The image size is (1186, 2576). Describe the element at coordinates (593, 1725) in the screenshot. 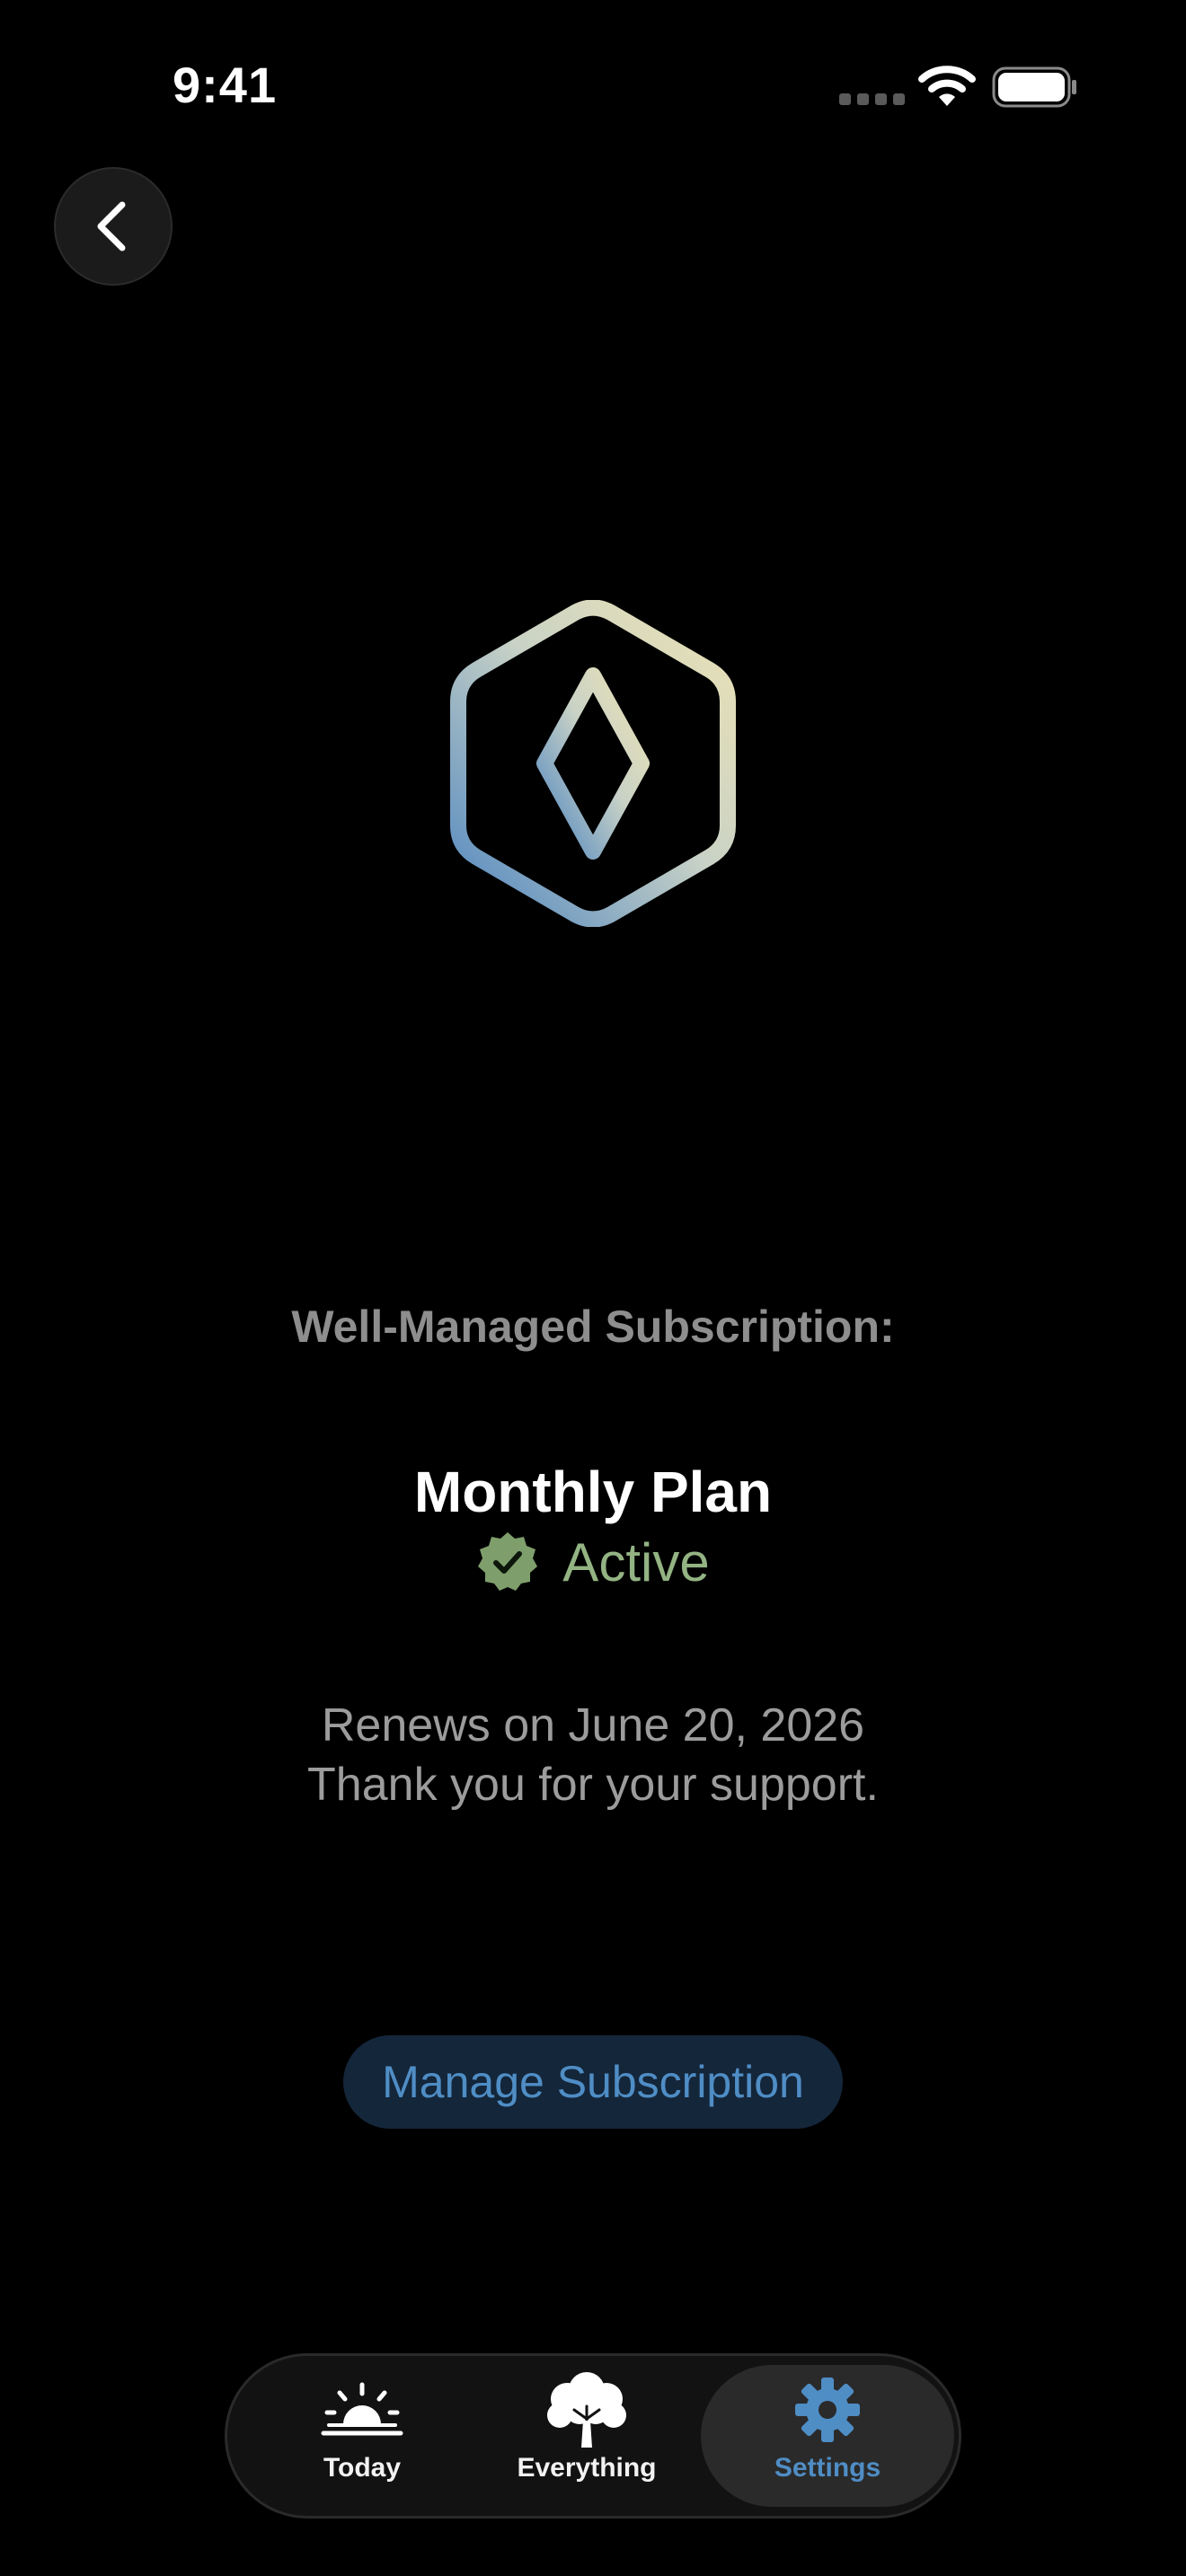

I see `renewal-date: Renews on June 20, 2026` at that location.